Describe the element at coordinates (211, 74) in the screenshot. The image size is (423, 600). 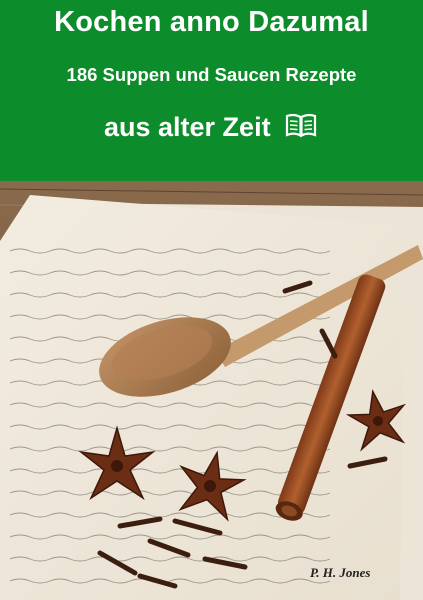
I see `book-subtitle: 186 Suppen und Saucen Rezepte` at that location.